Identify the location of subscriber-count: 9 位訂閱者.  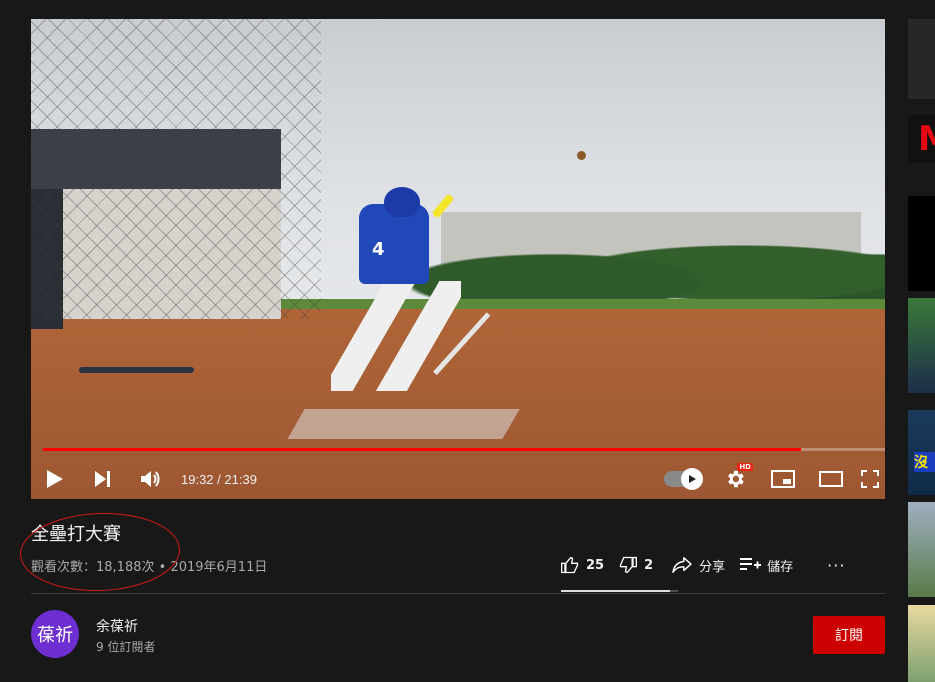
(126, 647).